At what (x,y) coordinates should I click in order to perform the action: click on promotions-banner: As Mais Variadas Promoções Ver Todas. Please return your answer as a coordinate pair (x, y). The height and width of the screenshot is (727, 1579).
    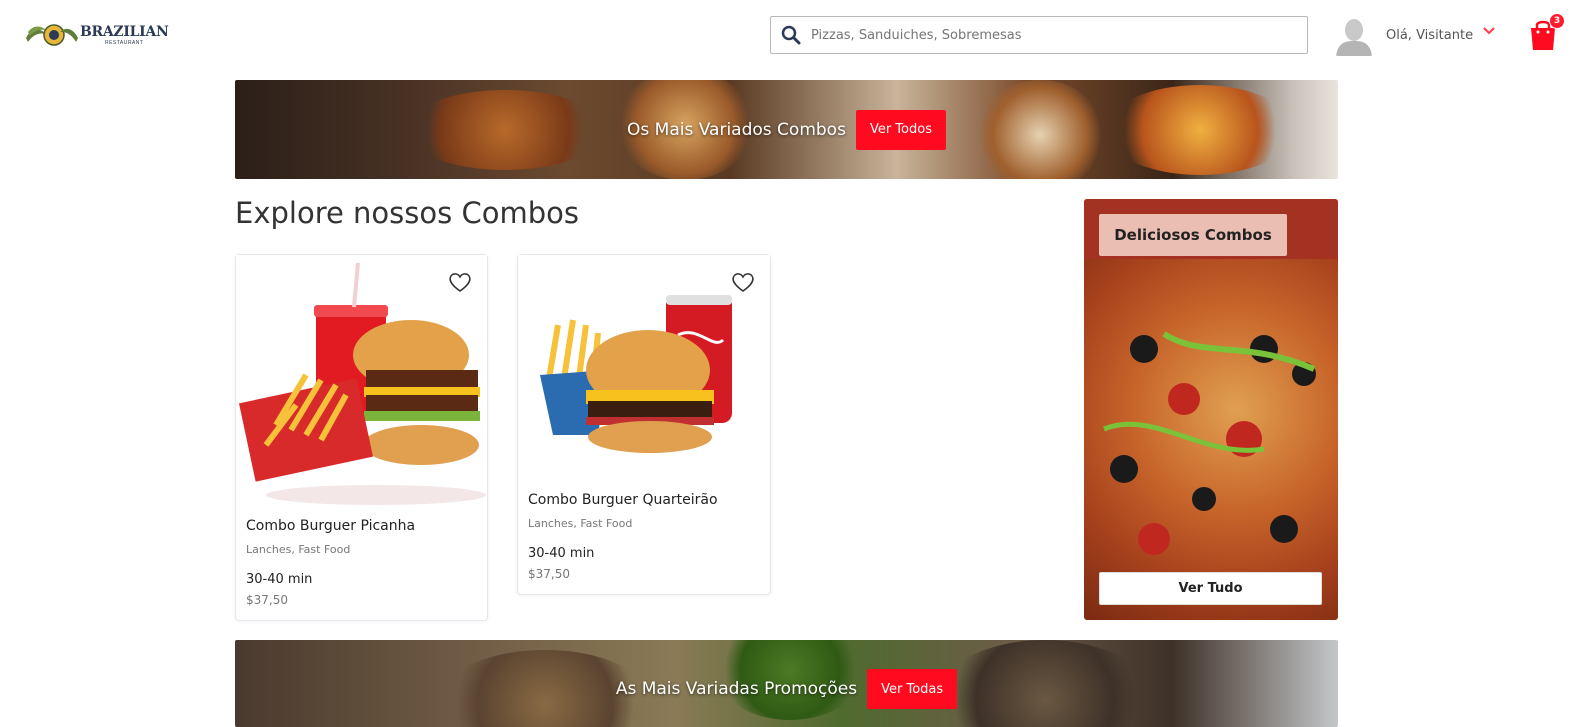
    Looking at the image, I should click on (786, 683).